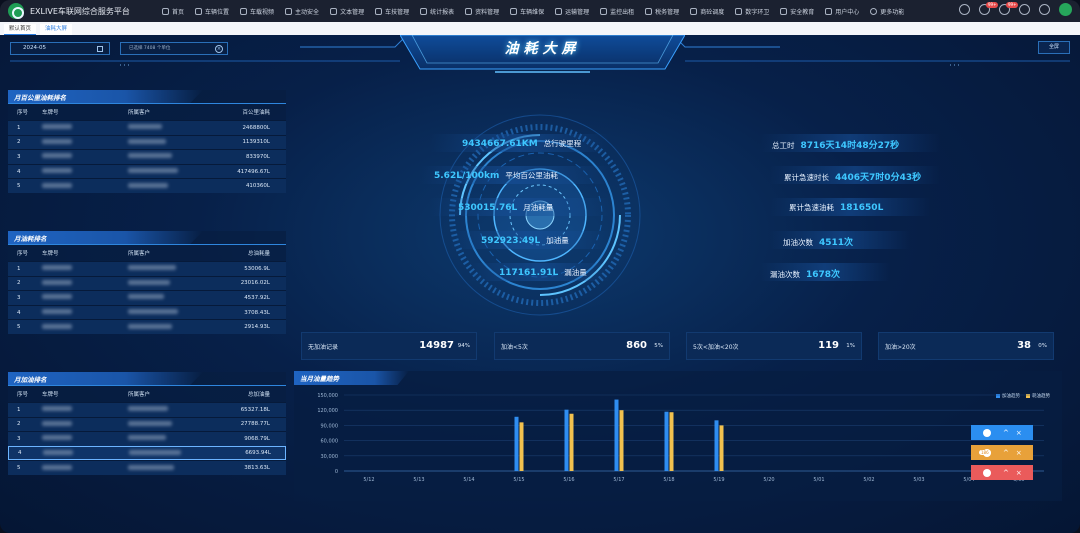  Describe the element at coordinates (818, 480) in the screenshot. I see `x-tick-label: 5/01` at that location.